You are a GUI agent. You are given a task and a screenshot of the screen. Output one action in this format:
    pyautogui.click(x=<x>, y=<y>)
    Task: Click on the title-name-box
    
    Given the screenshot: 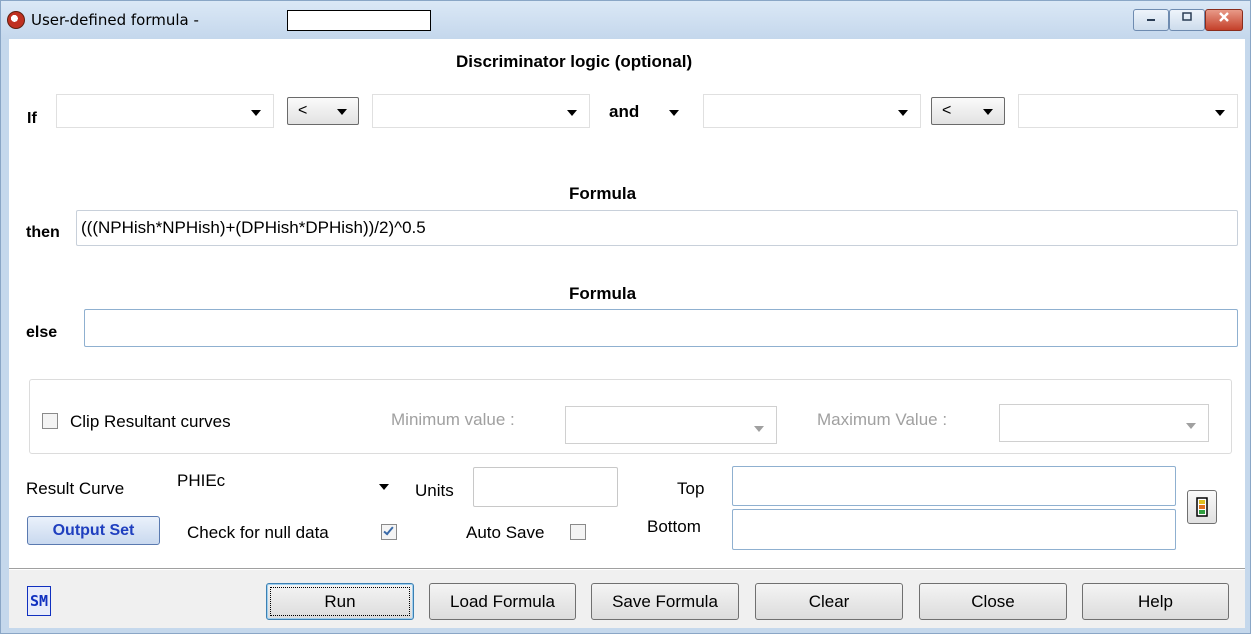 What is the action you would take?
    pyautogui.click(x=359, y=20)
    